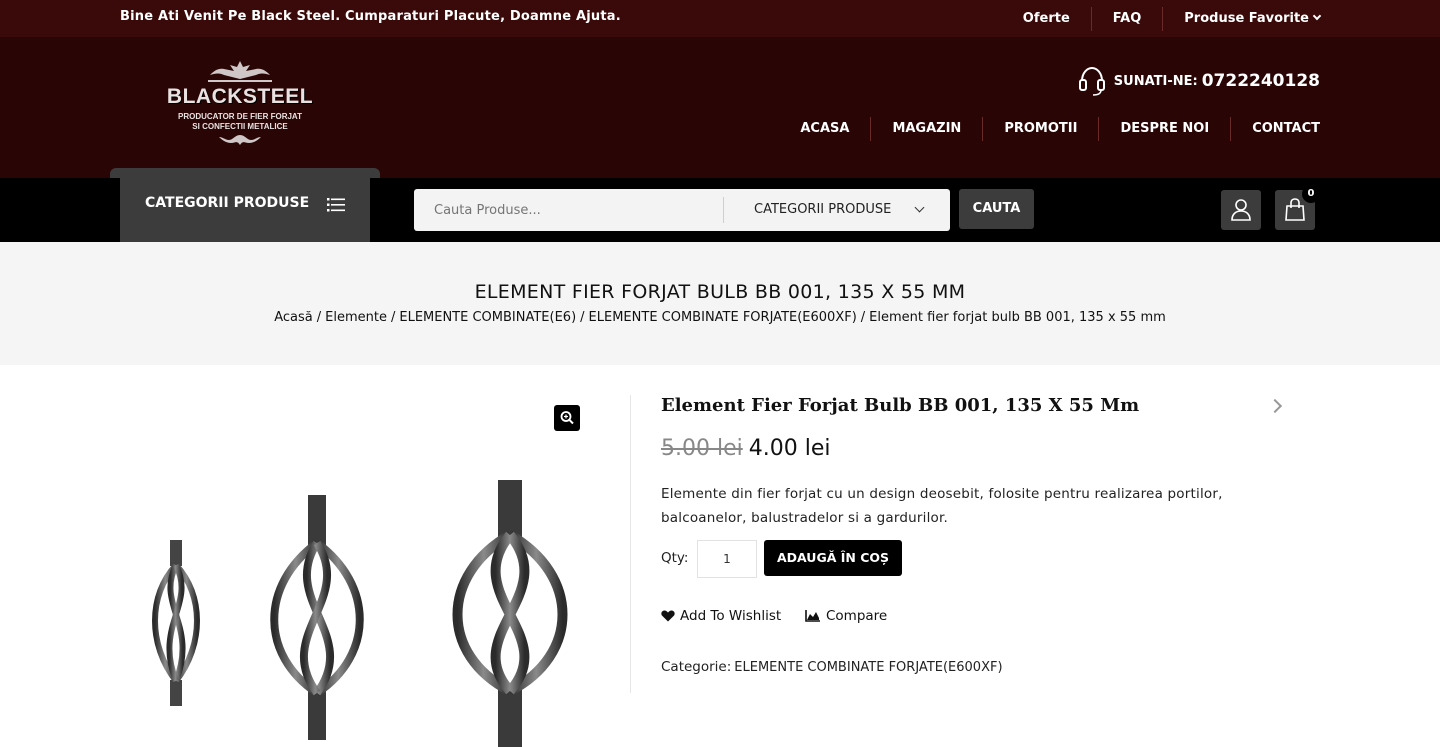 The height and width of the screenshot is (747, 1440). Describe the element at coordinates (668, 616) in the screenshot. I see `heart-icon` at that location.